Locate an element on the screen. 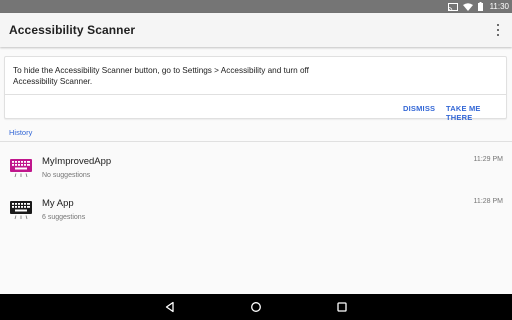 Image resolution: width=512 pixels, height=320 pixels. history-item-myimprovedapp: MyImprovedApp No suggestions 11:29 PM is located at coordinates (256, 169).